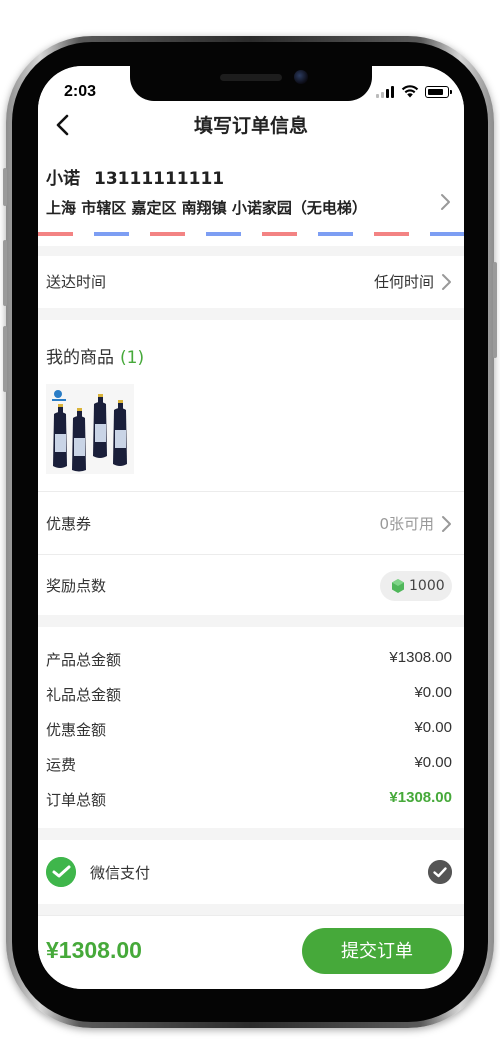  I want to click on goods-count: (1), so click(132, 358).